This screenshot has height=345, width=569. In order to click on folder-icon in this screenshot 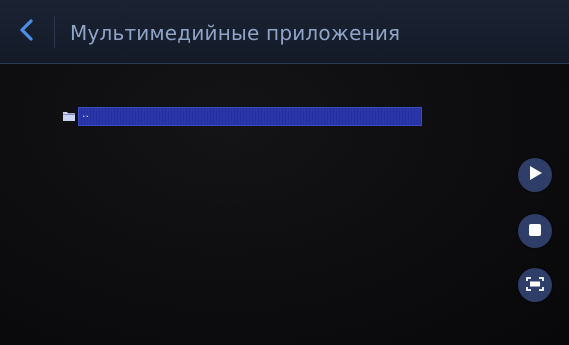, I will do `click(69, 116)`.